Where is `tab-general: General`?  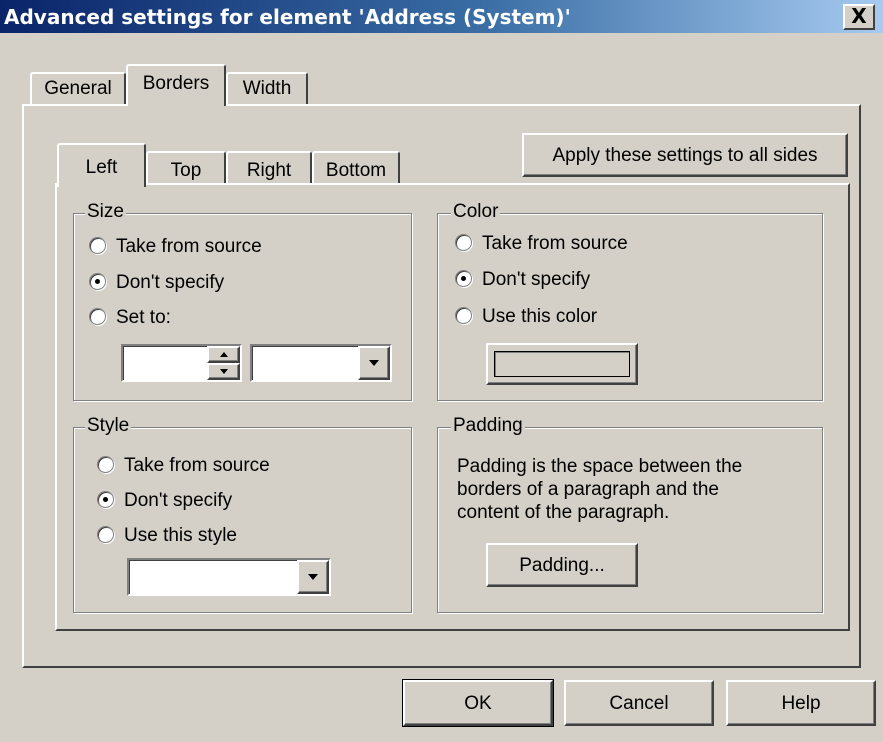
tab-general: General is located at coordinates (78, 88).